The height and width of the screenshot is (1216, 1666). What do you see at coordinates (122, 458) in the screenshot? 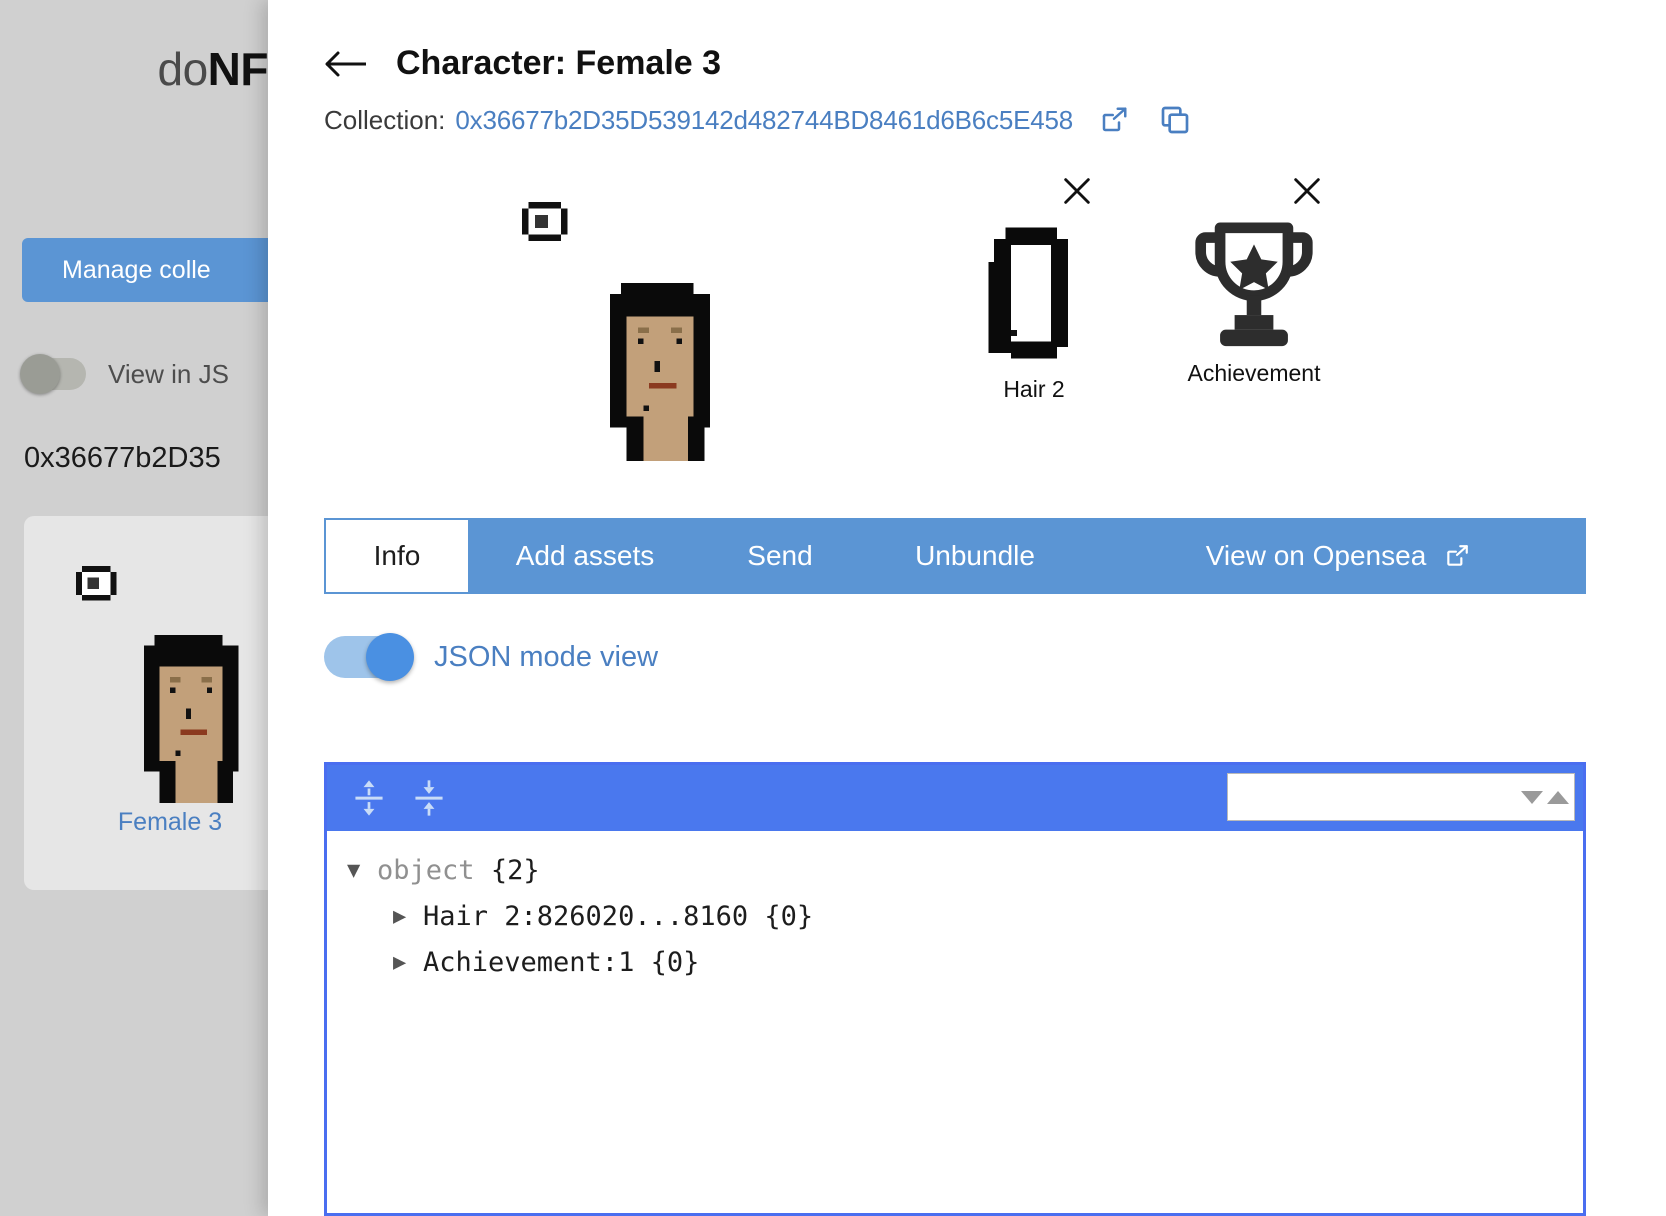
I see `wallet-address-text: 0x36677b2D35` at bounding box center [122, 458].